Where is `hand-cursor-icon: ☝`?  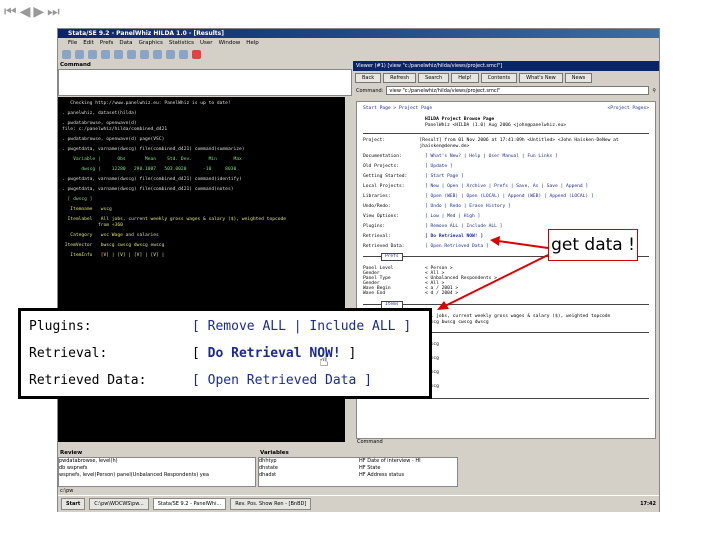 hand-cursor-icon: ☝ is located at coordinates (324, 360).